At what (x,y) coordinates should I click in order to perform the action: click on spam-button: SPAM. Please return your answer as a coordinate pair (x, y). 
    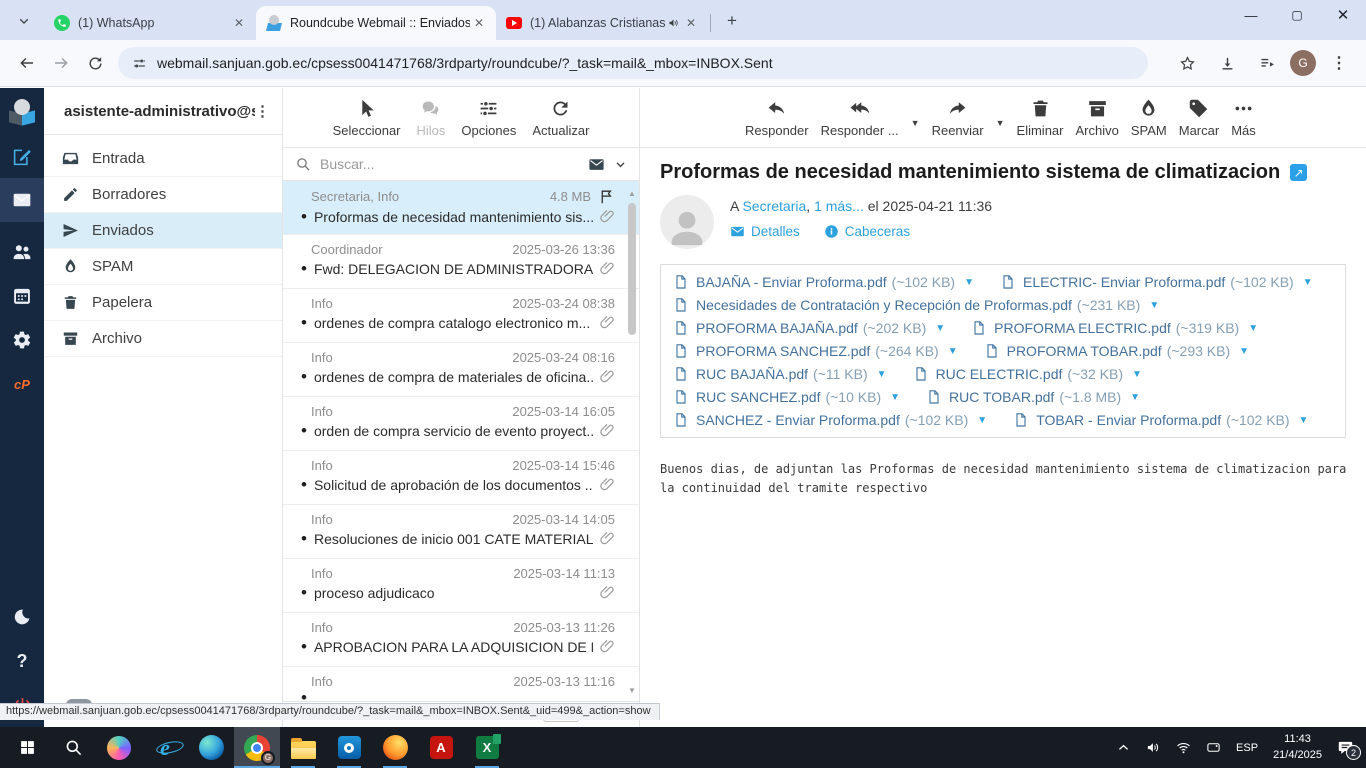
    Looking at the image, I should click on (1149, 118).